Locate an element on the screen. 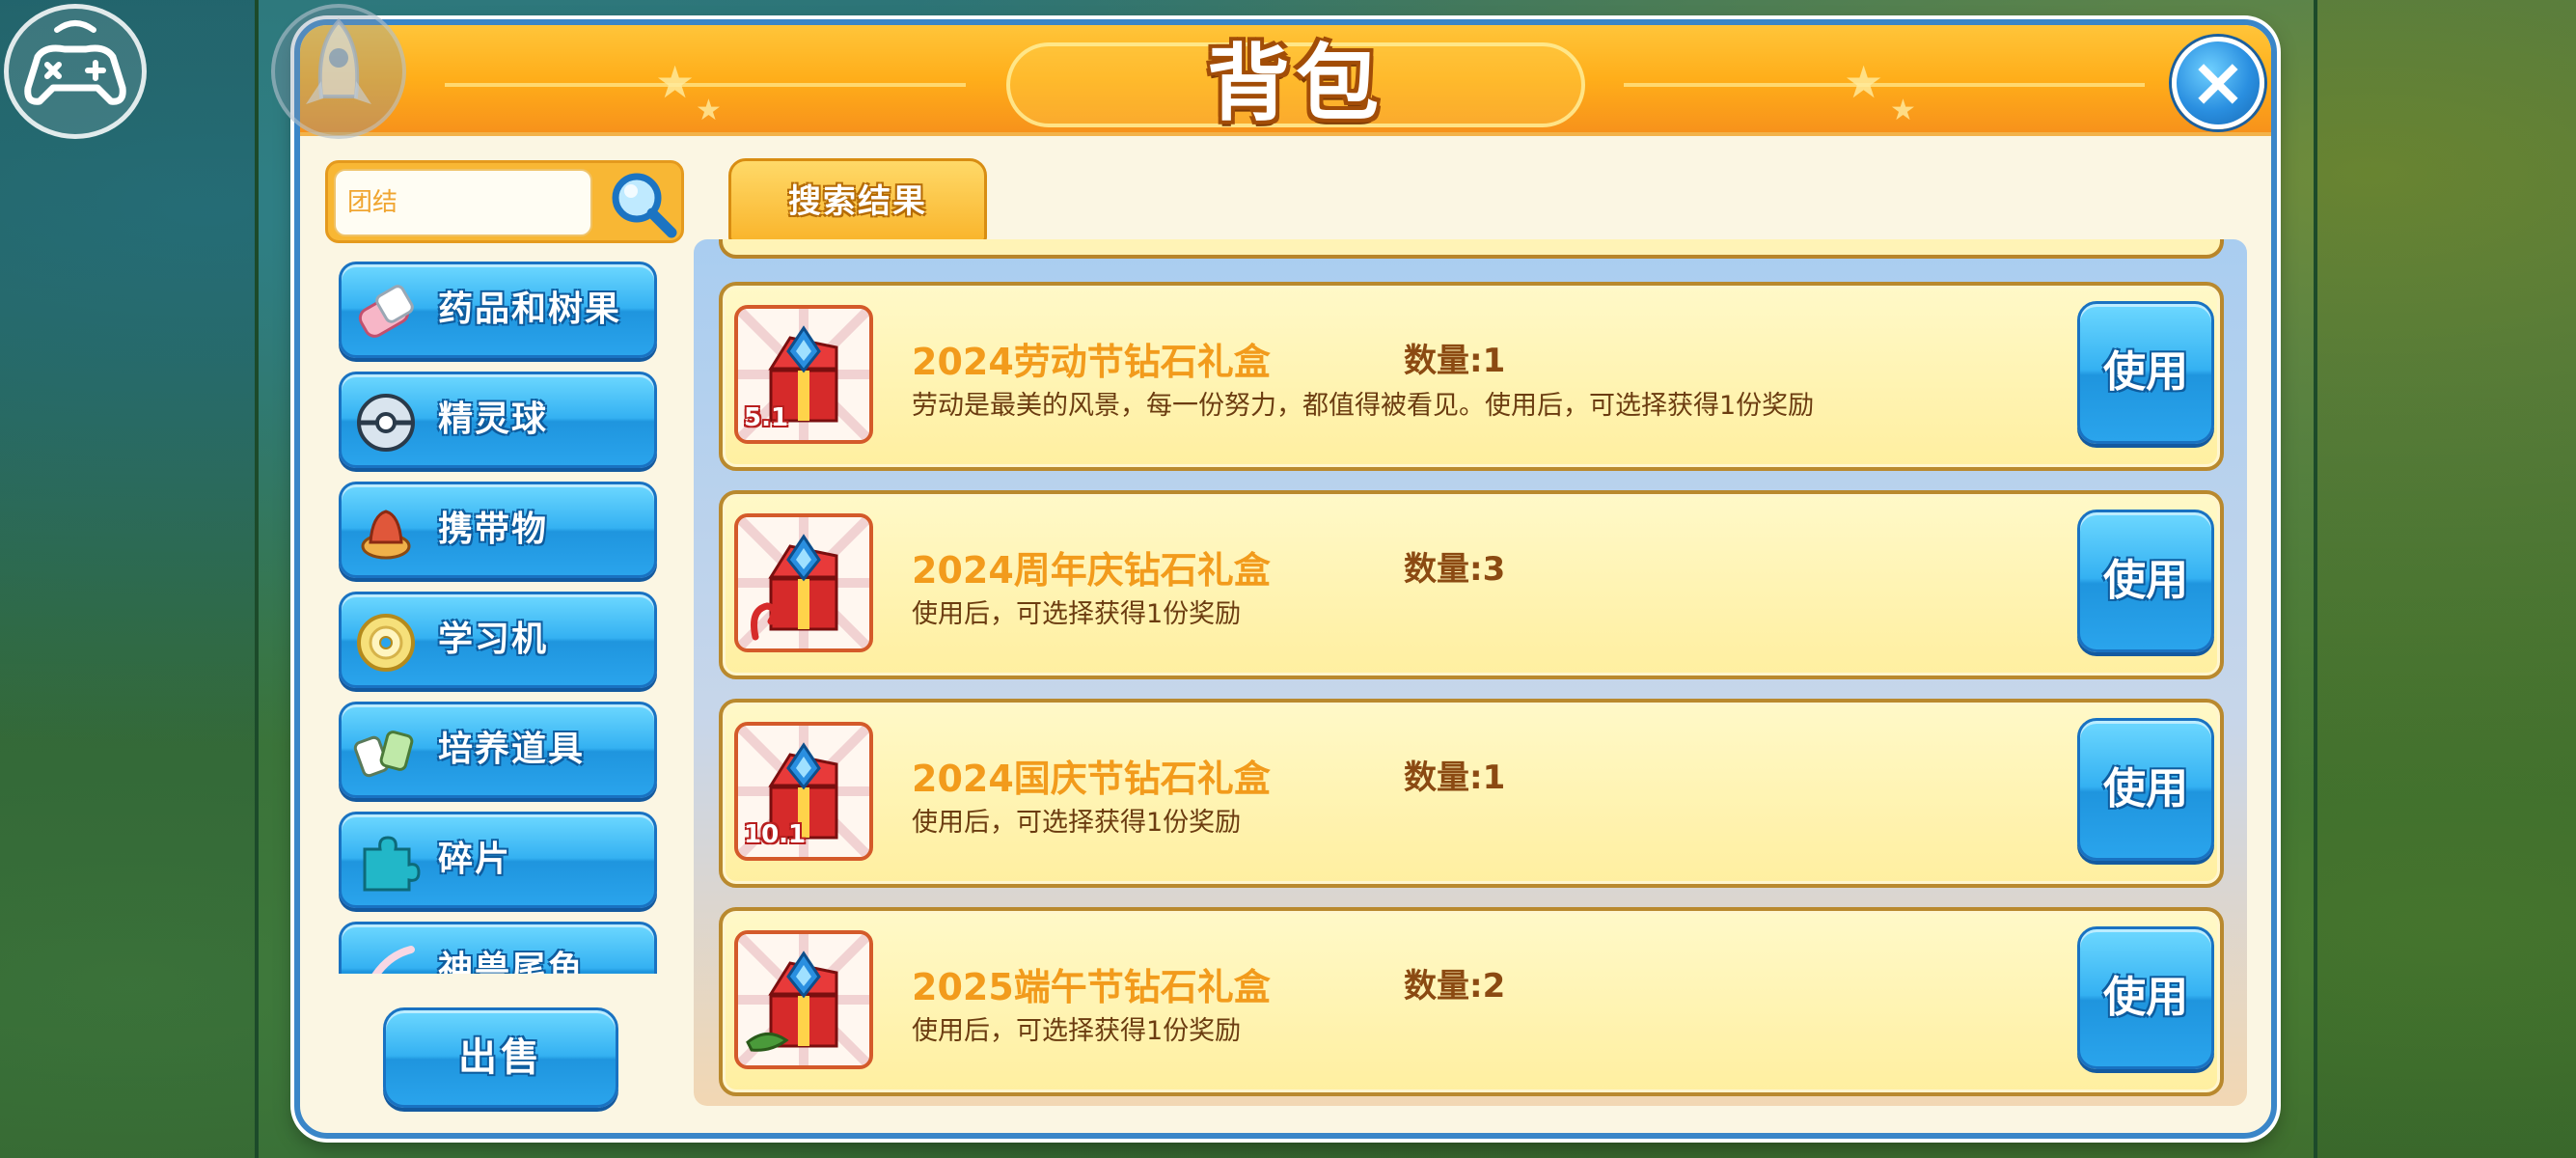  list-item: 2024周年庆钻石礼盒 数量:3 使用后，可选择获得1份奖励 使用 is located at coordinates (1472, 584).